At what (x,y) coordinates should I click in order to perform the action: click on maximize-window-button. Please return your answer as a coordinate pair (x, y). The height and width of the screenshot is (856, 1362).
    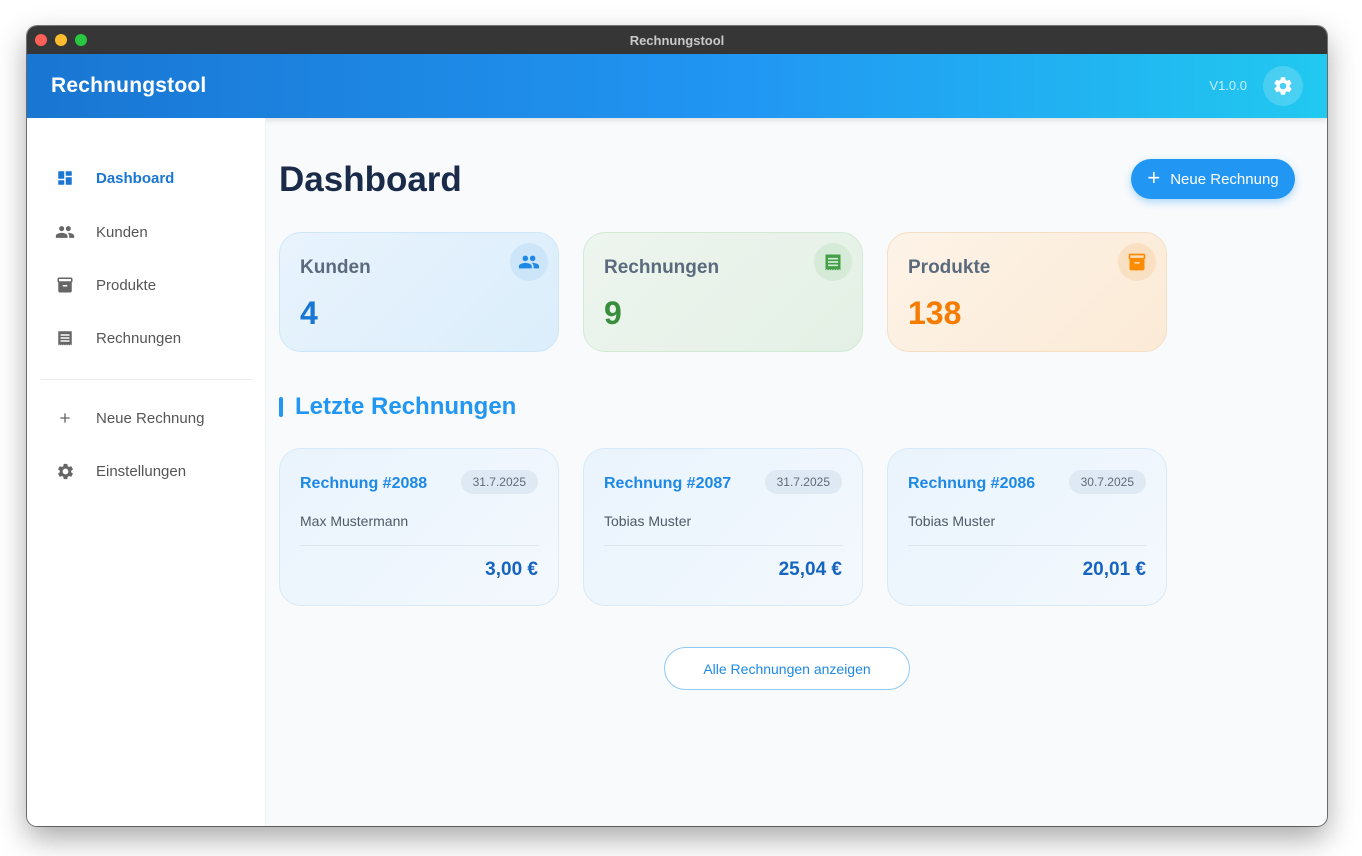
    Looking at the image, I should click on (81, 40).